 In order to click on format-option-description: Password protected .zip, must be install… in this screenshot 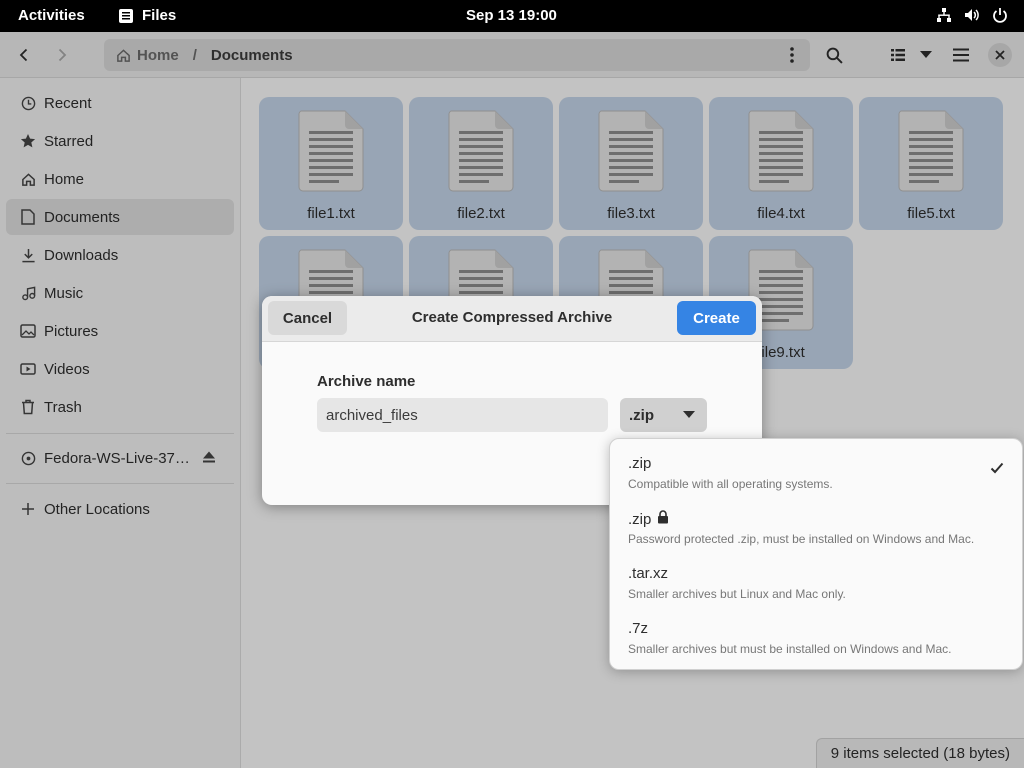, I will do `click(801, 539)`.